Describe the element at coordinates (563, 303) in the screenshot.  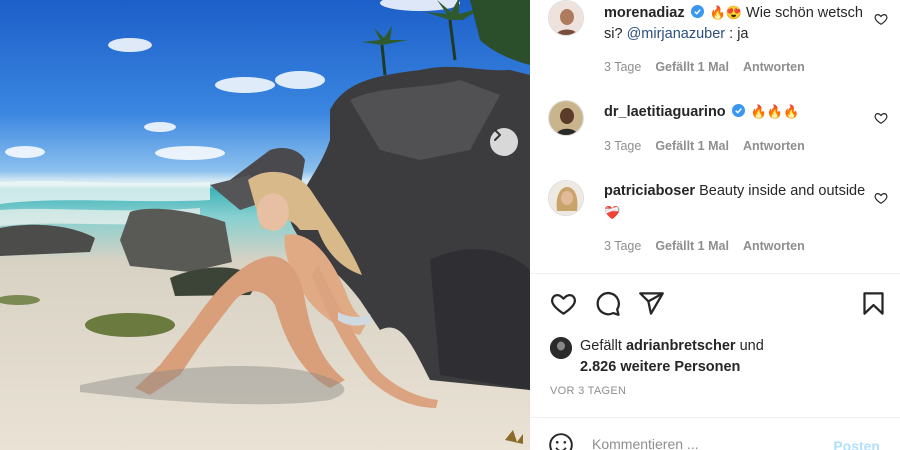
I see `heart-icon` at that location.